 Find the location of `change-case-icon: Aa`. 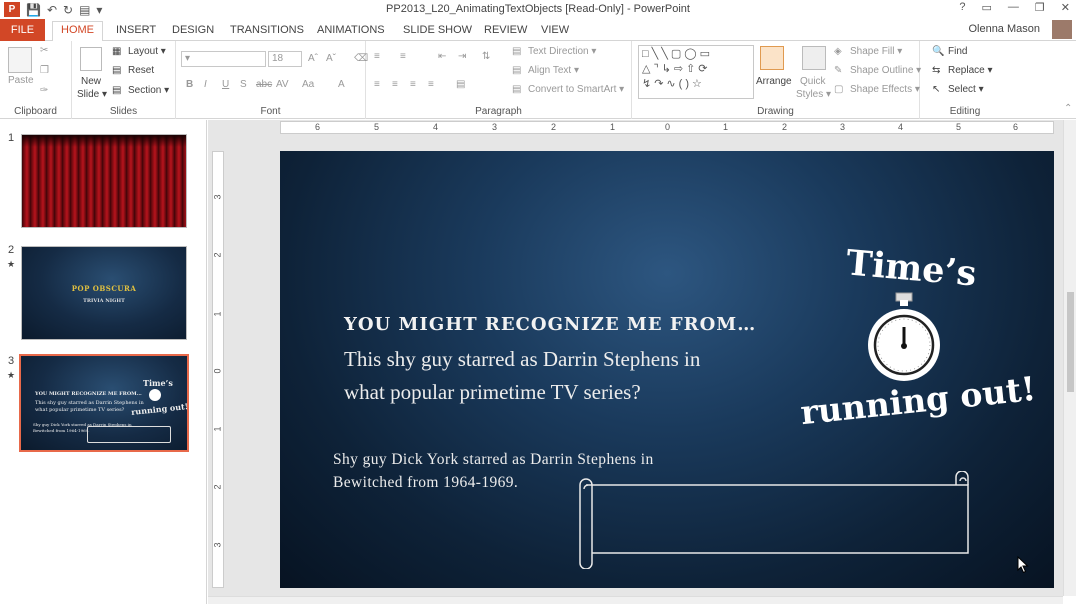

change-case-icon: Aa is located at coordinates (308, 84).